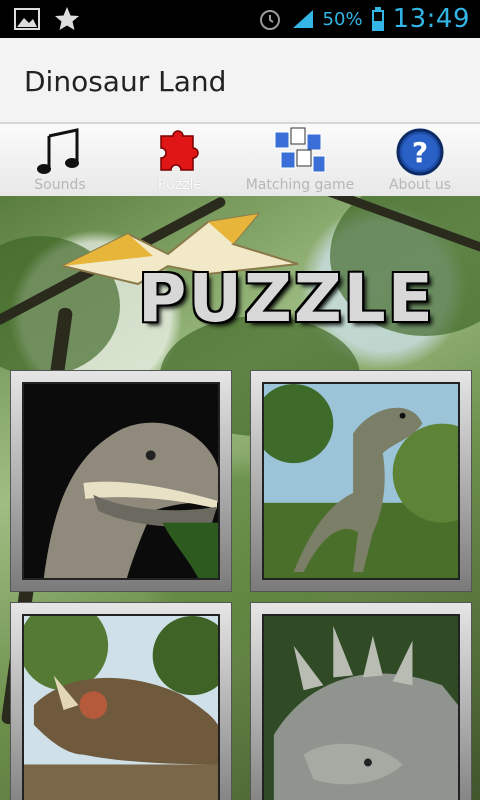  Describe the element at coordinates (431, 19) in the screenshot. I see `clock: 13:49` at that location.